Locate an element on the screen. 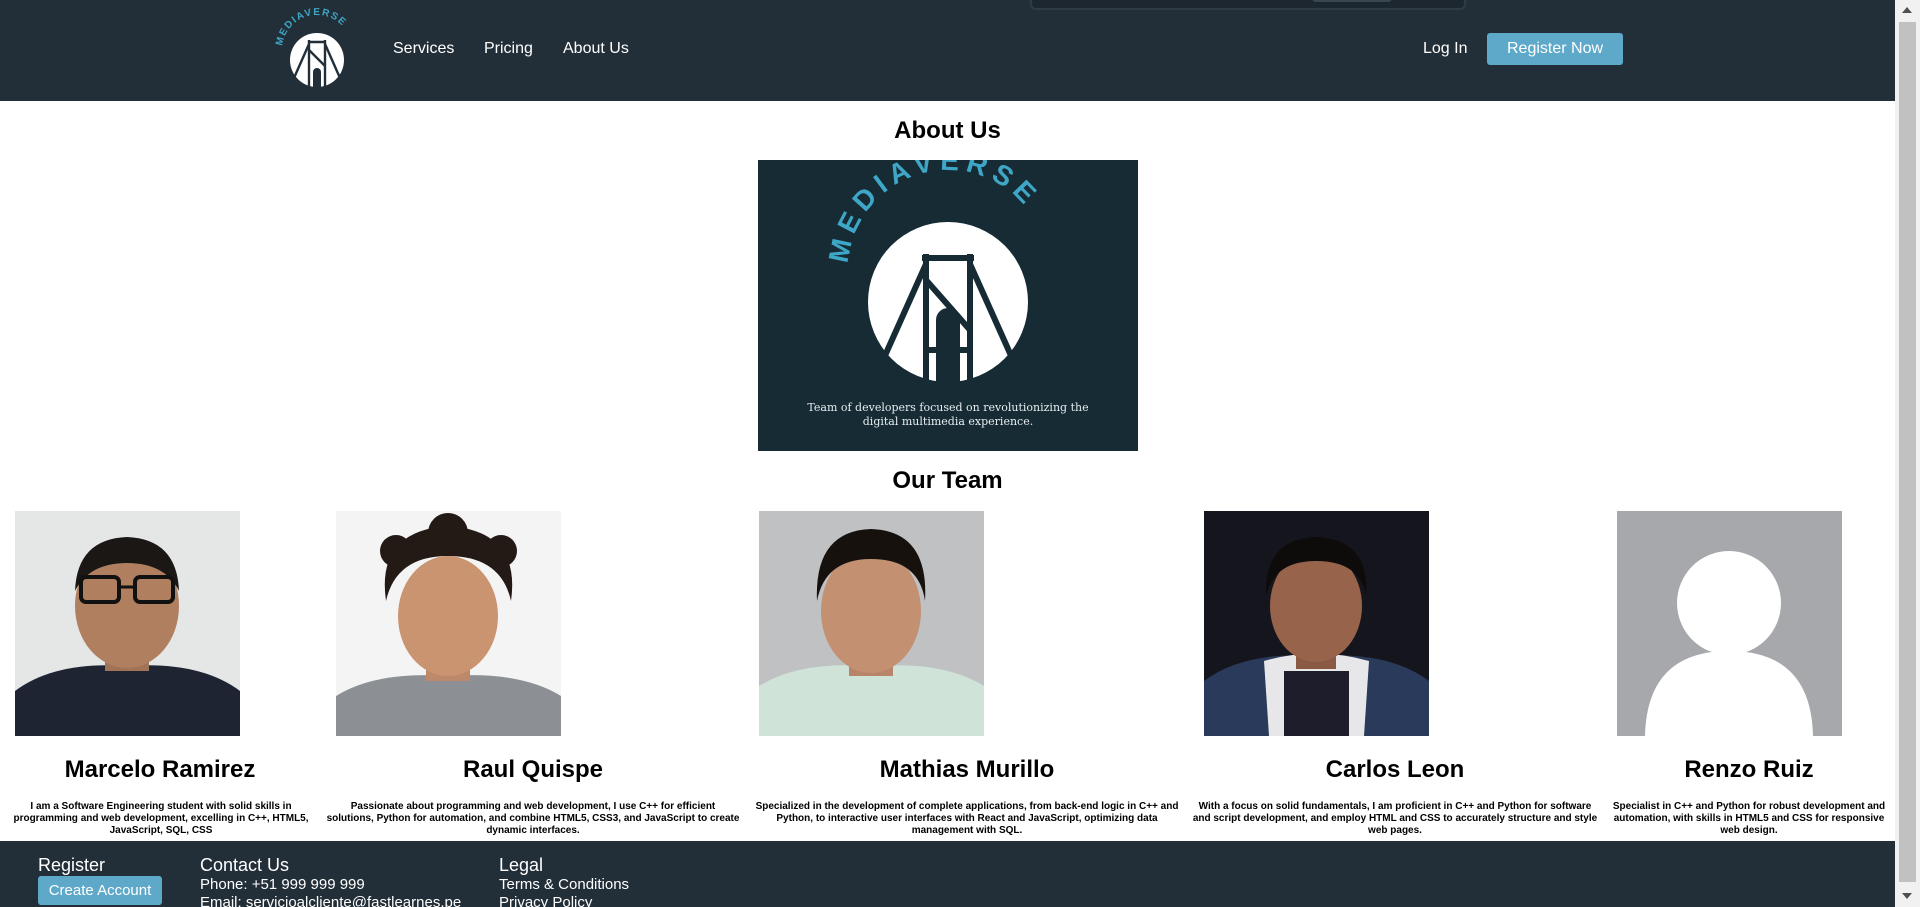  default-avatar-icon is located at coordinates (1729, 623).